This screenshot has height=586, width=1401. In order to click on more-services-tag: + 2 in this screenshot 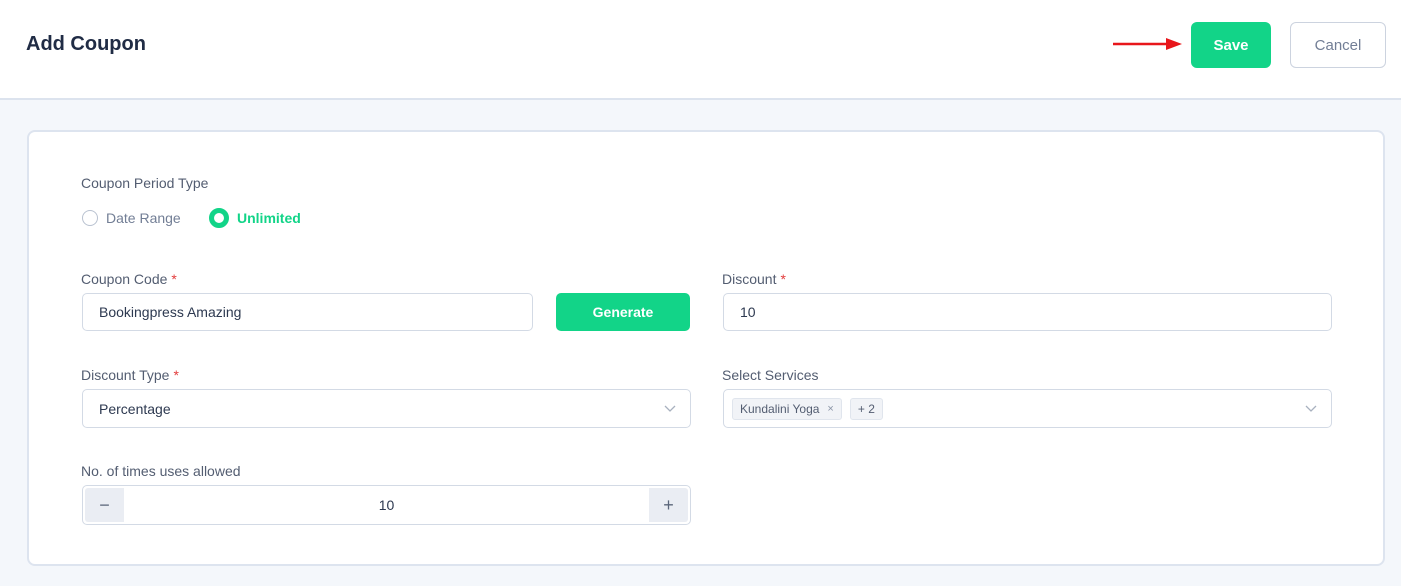, I will do `click(866, 408)`.